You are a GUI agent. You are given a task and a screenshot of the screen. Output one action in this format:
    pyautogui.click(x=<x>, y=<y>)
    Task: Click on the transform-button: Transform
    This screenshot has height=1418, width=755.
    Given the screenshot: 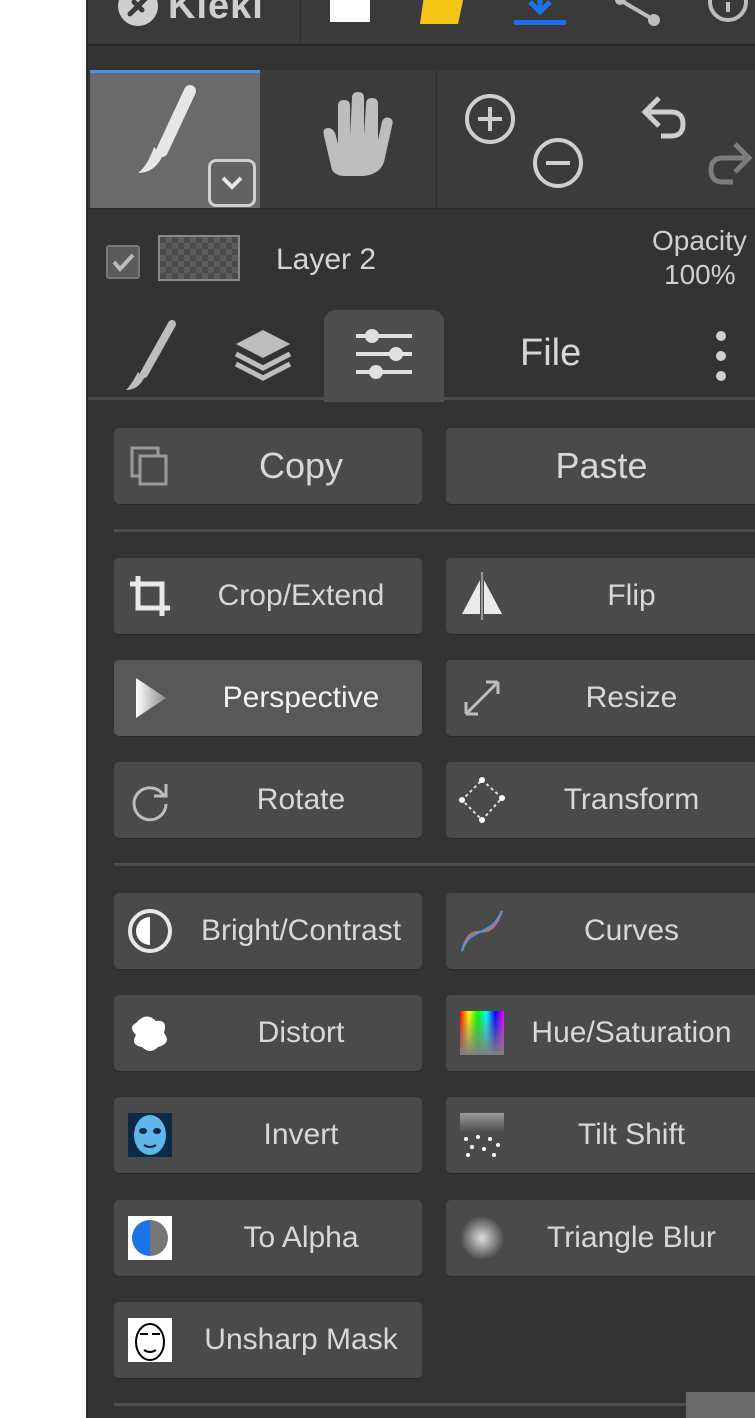 What is the action you would take?
    pyautogui.click(x=600, y=800)
    